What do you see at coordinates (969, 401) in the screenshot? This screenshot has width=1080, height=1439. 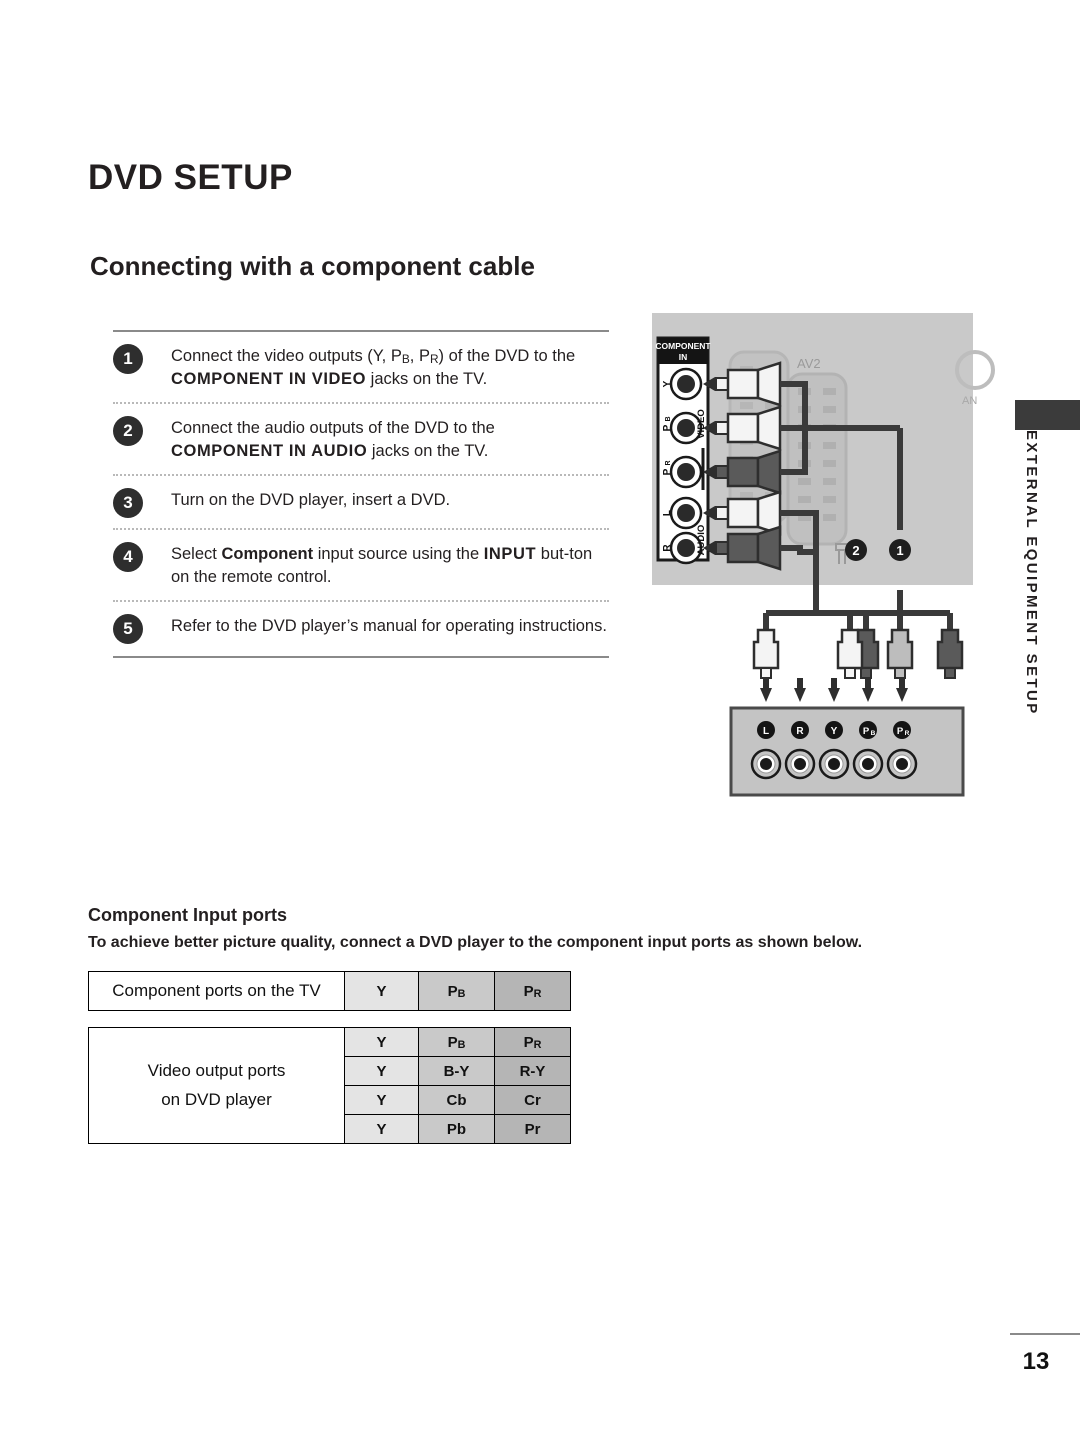 I see `antenna-label: AN` at bounding box center [969, 401].